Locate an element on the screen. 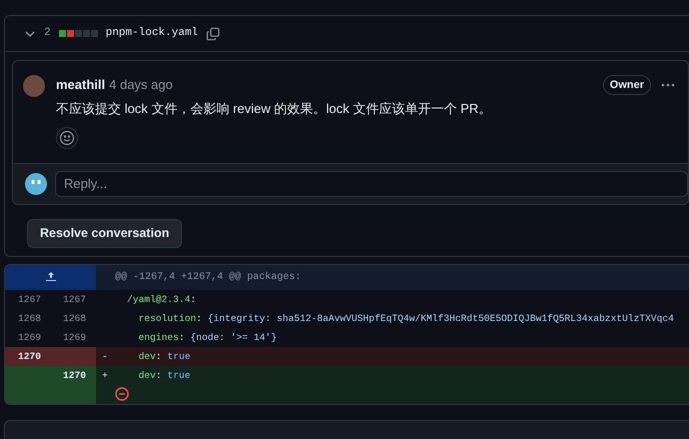  more-icon is located at coordinates (668, 85).